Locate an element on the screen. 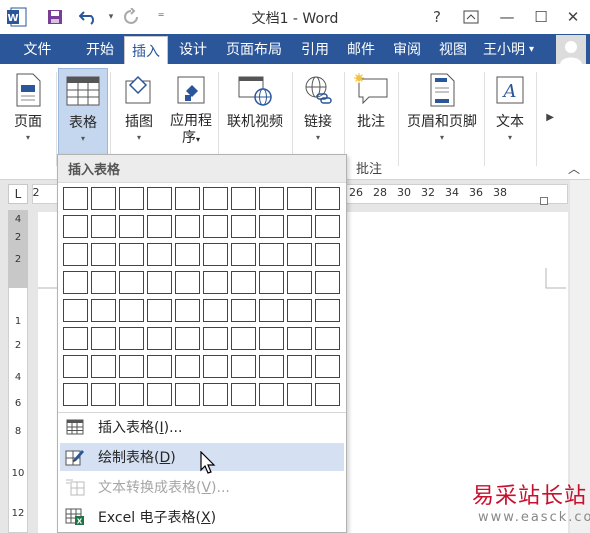  header-footer-button: 页眉和页脚 ▾ is located at coordinates (442, 108).